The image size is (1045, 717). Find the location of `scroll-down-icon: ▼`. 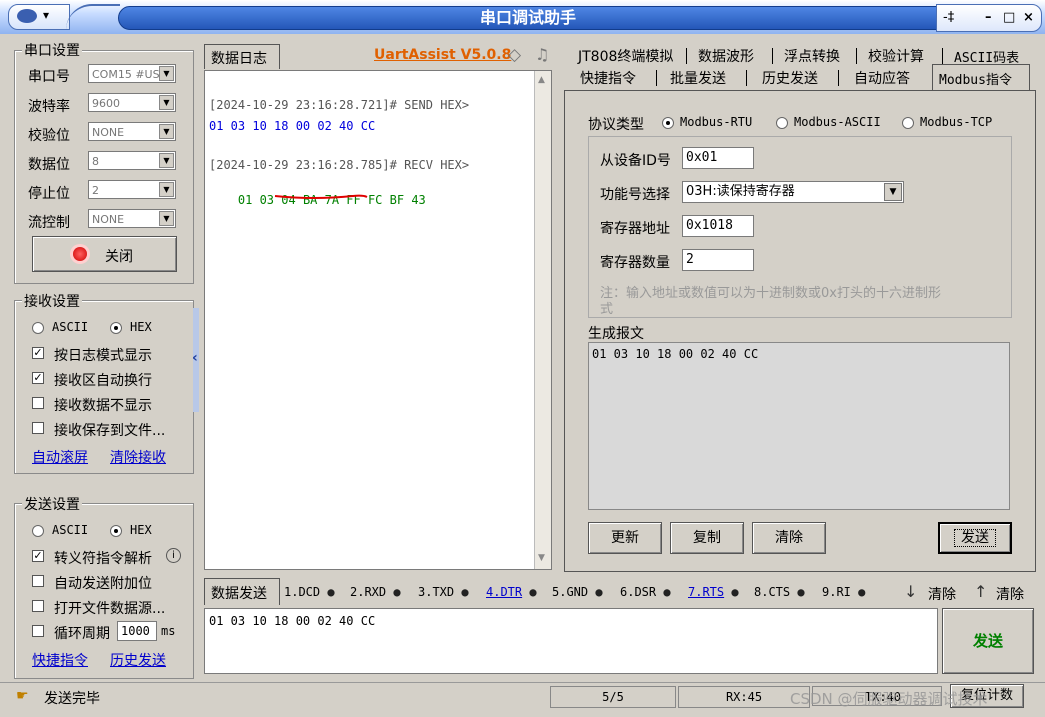

scroll-down-icon: ▼ is located at coordinates (541, 558).